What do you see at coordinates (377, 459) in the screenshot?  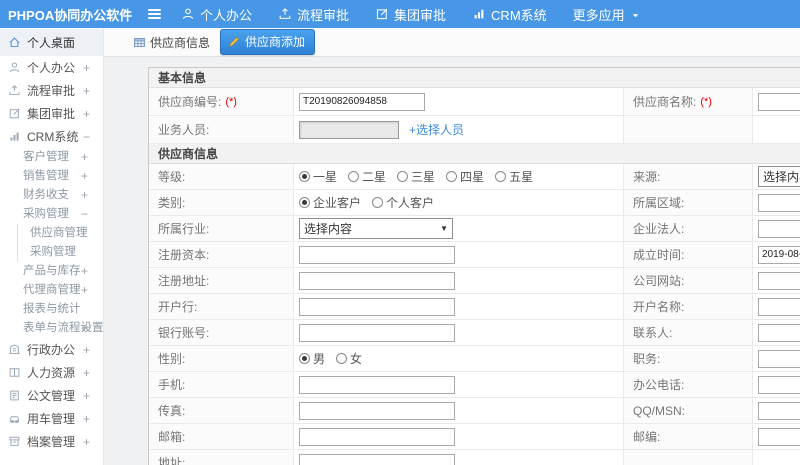 I see `input-address` at bounding box center [377, 459].